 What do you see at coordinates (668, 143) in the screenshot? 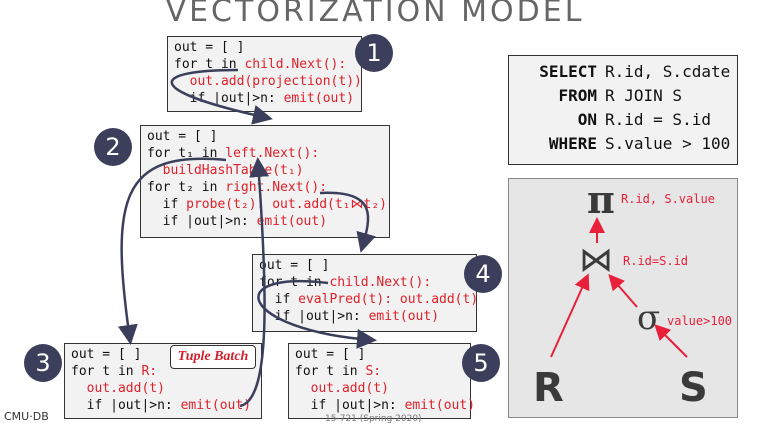
I see `sql-clause: S.value > 100` at bounding box center [668, 143].